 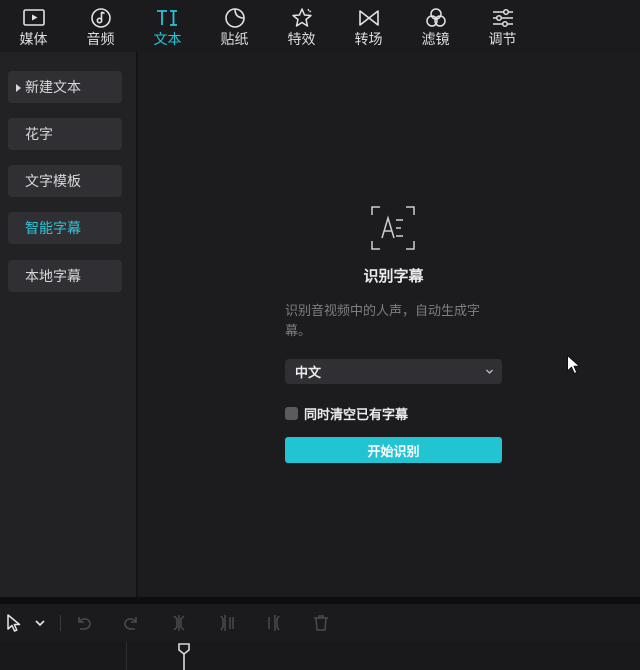 I want to click on tab-sticker-label: 贴纸, so click(x=234, y=40).